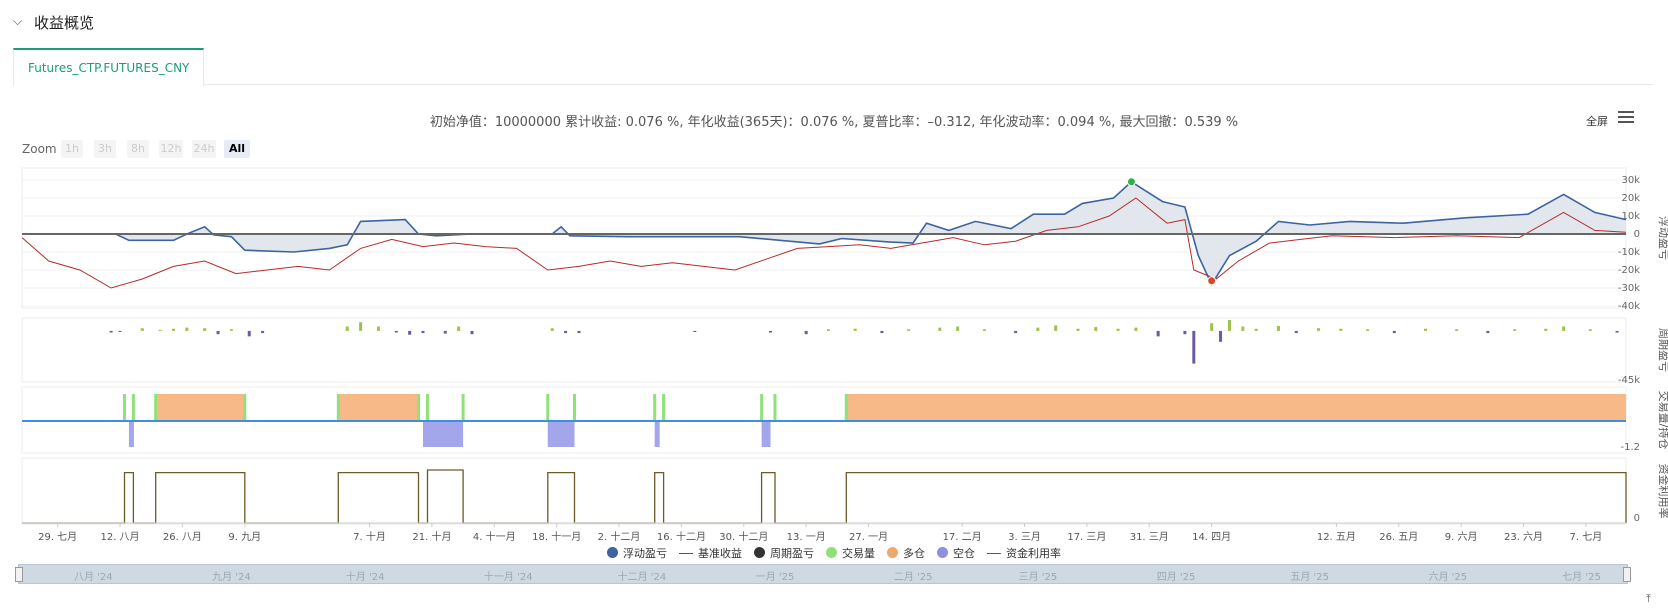  I want to click on navigator-month-label: 三月 '25, so click(1038, 577).